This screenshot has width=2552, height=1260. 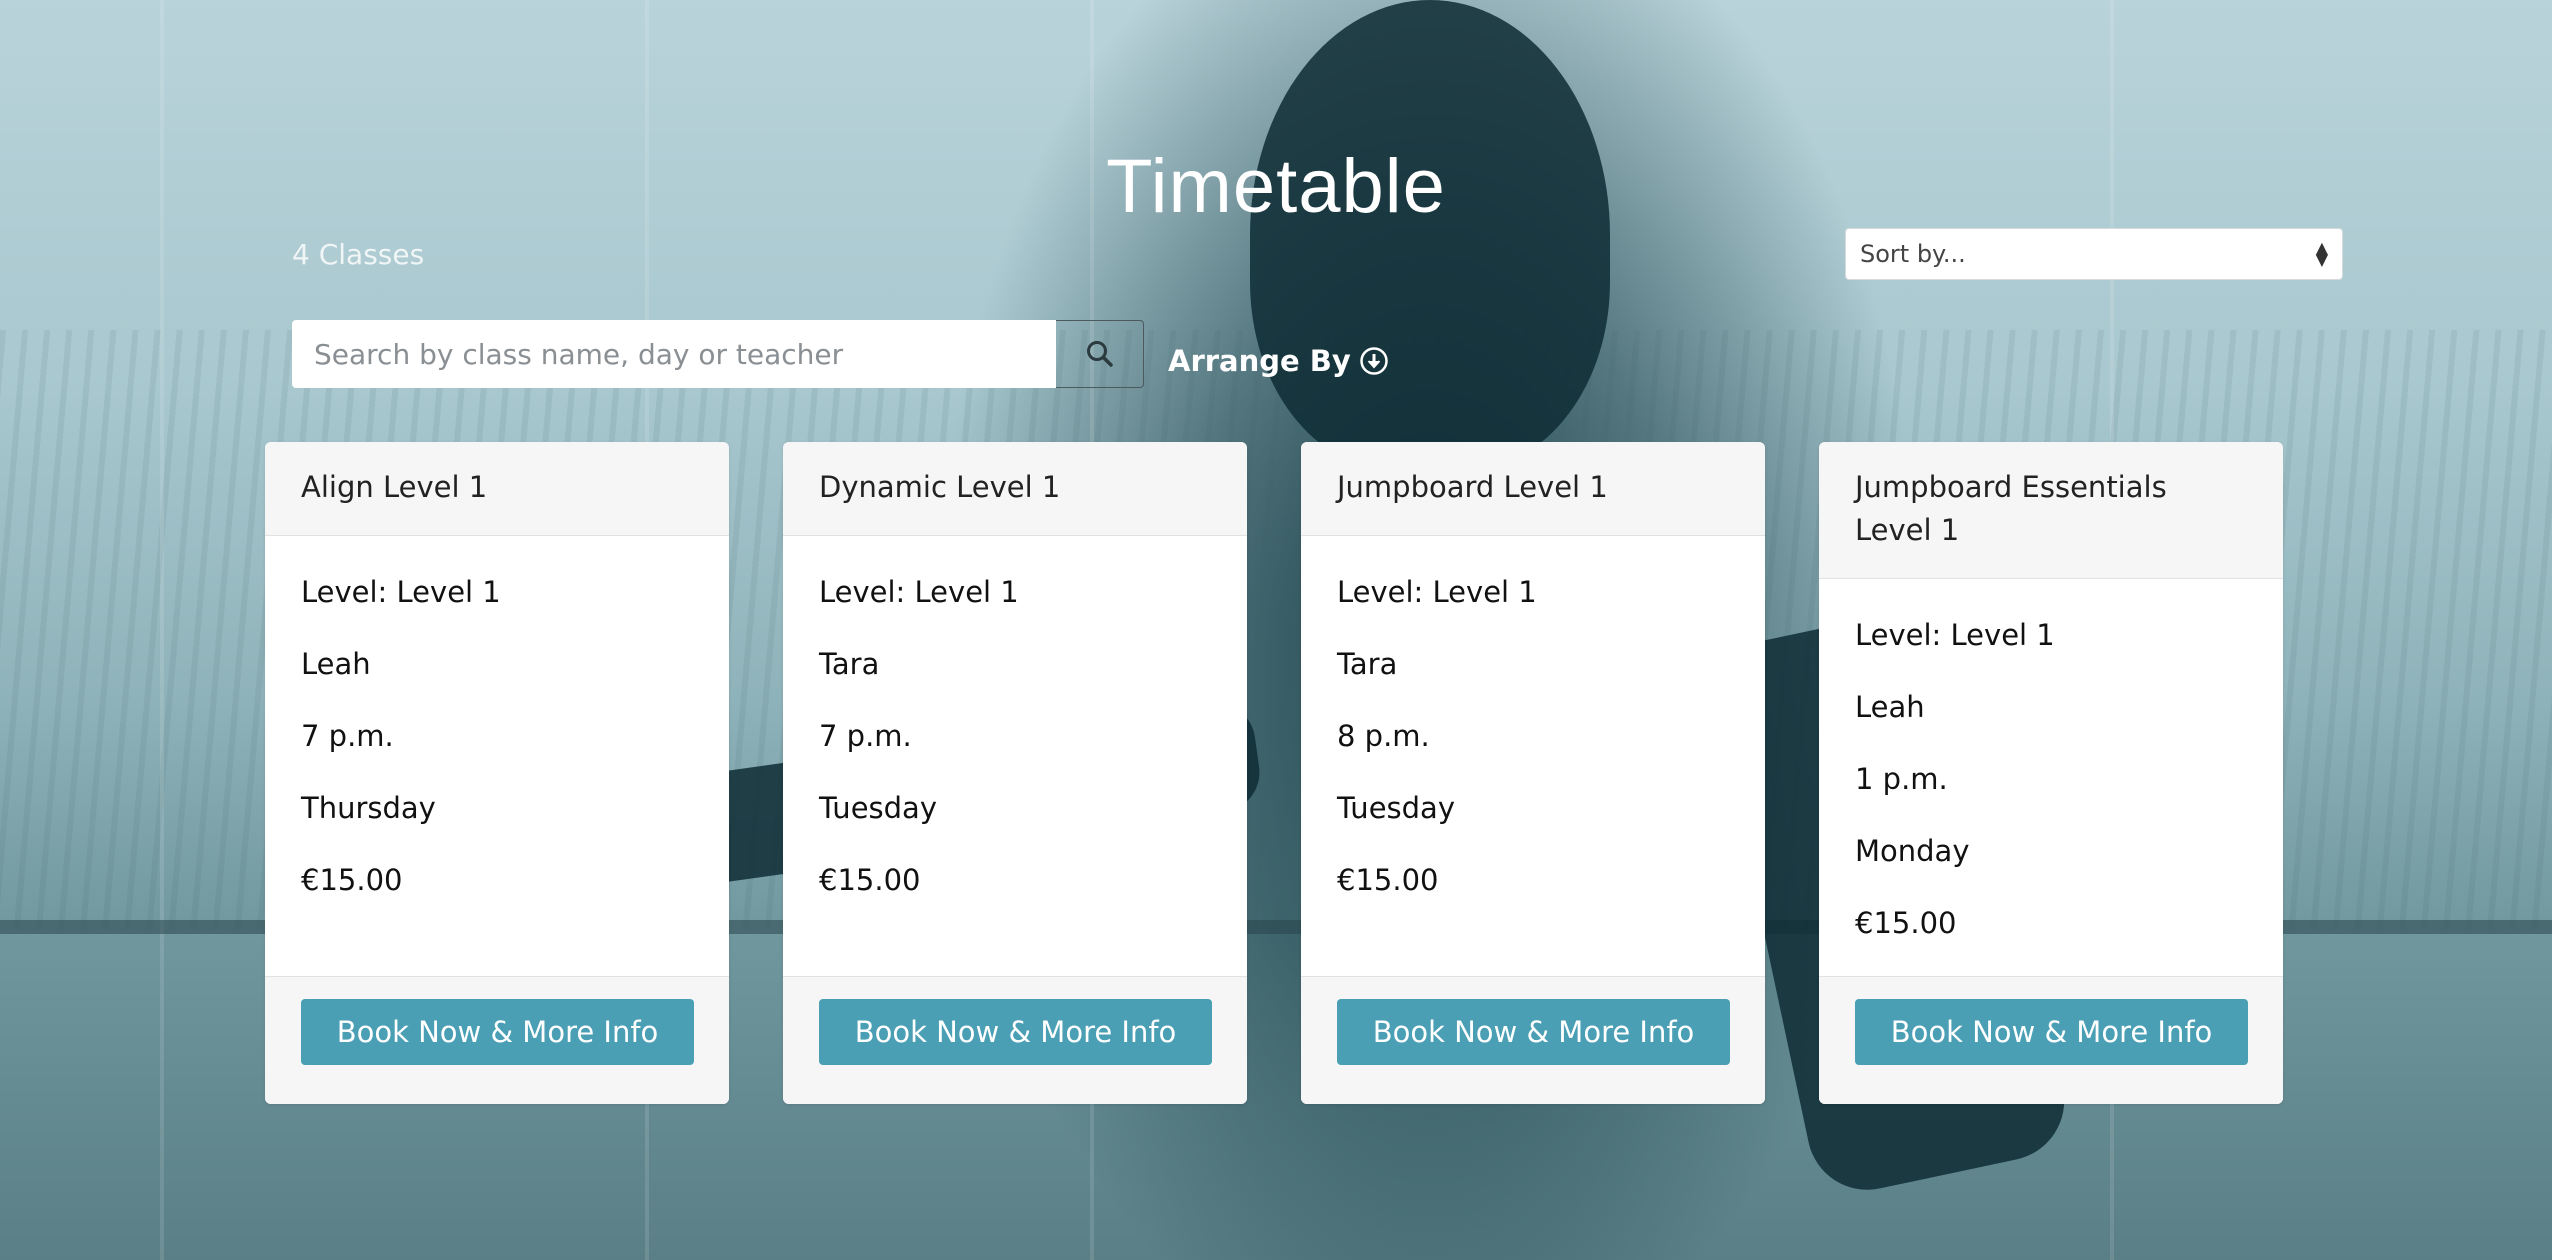 I want to click on arrange-by-toggle: Arrange By, so click(x=1278, y=361).